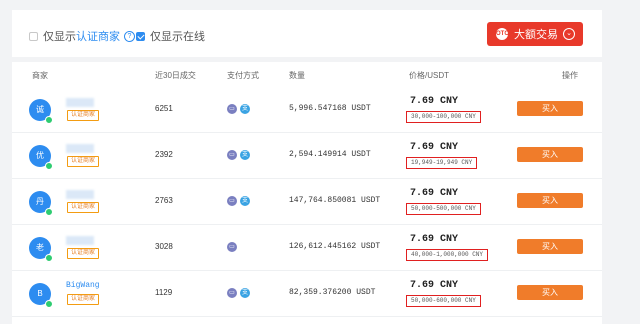 Image resolution: width=640 pixels, height=324 pixels. What do you see at coordinates (332, 292) in the screenshot?
I see `quantity: 82,359.376200 USDT` at bounding box center [332, 292].